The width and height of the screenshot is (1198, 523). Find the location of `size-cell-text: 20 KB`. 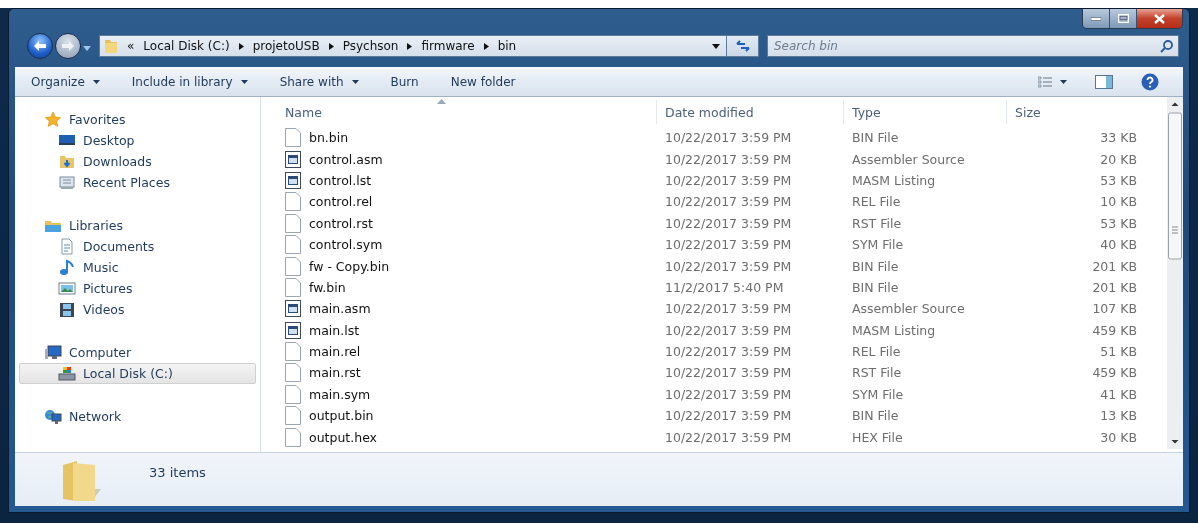

size-cell-text: 20 KB is located at coordinates (1118, 159).